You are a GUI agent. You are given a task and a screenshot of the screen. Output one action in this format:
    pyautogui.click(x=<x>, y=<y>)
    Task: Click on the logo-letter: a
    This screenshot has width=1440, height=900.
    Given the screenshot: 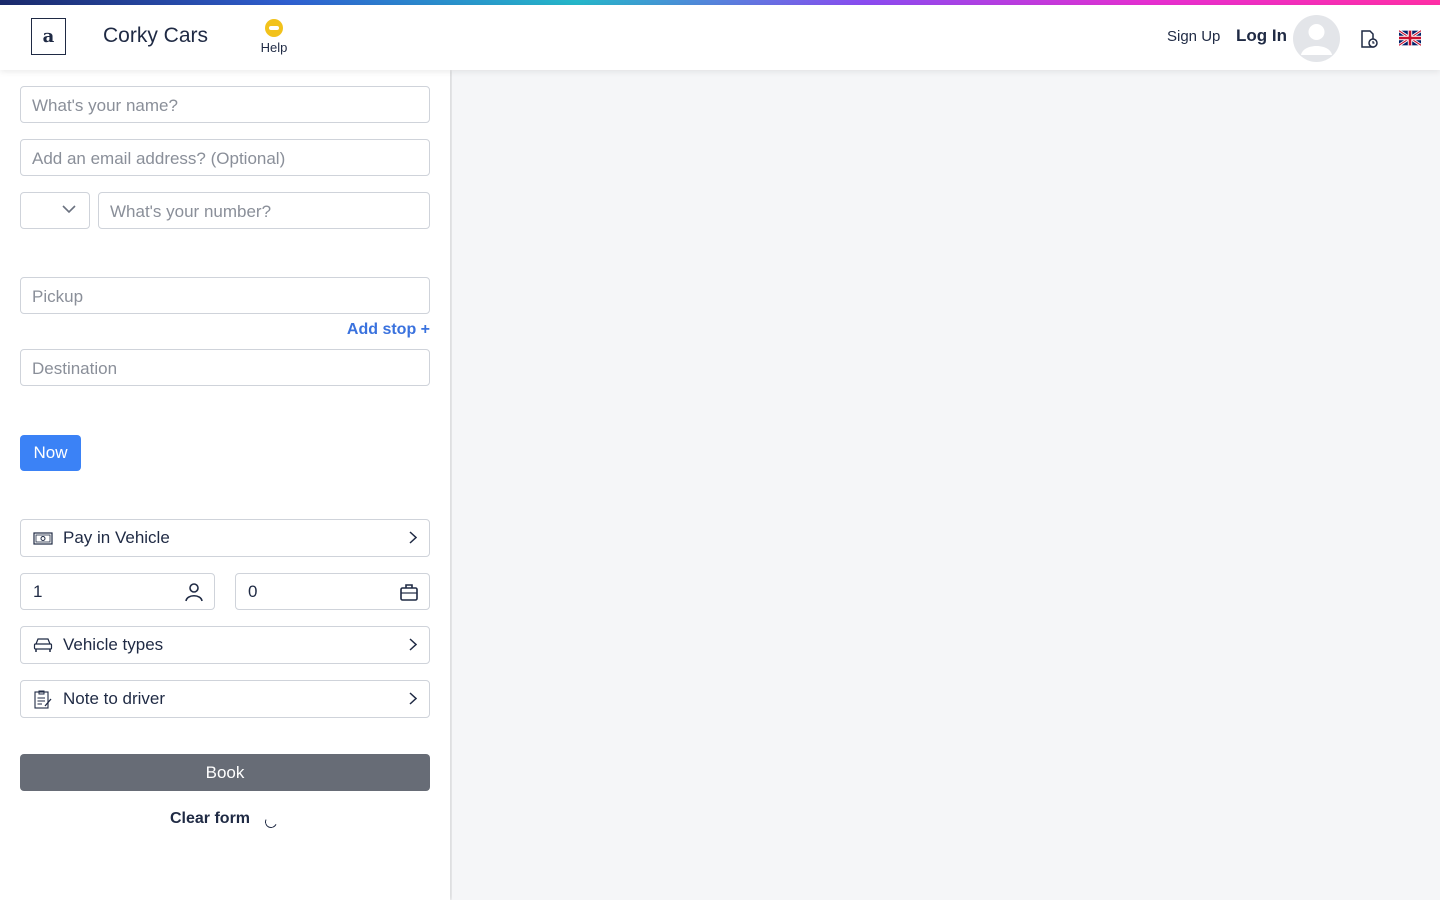 What is the action you would take?
    pyautogui.click(x=48, y=36)
    